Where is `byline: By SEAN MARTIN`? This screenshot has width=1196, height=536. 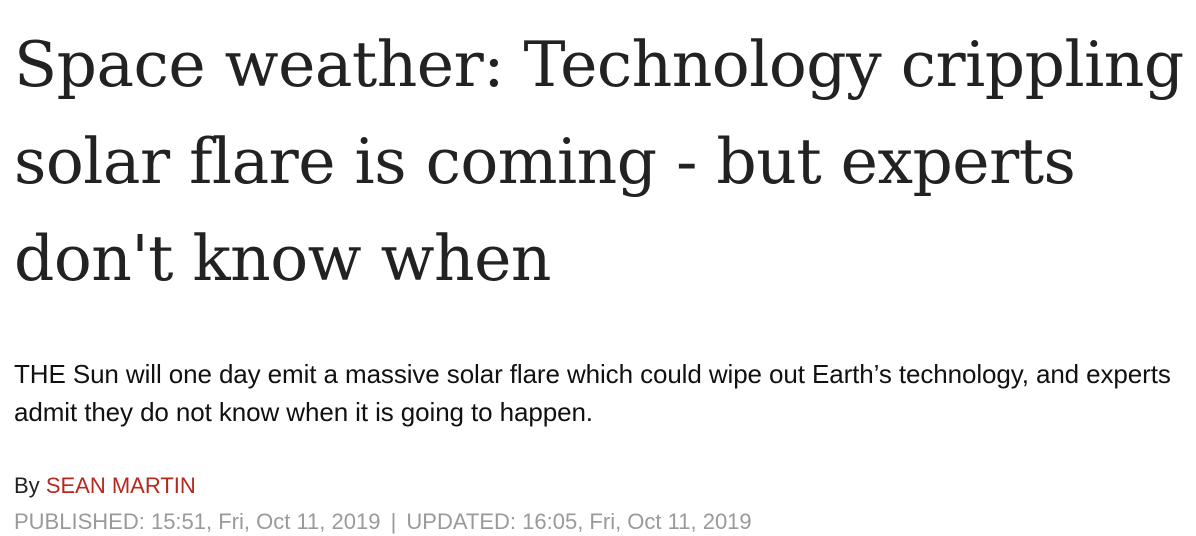
byline: By SEAN MARTIN is located at coordinates (599, 486).